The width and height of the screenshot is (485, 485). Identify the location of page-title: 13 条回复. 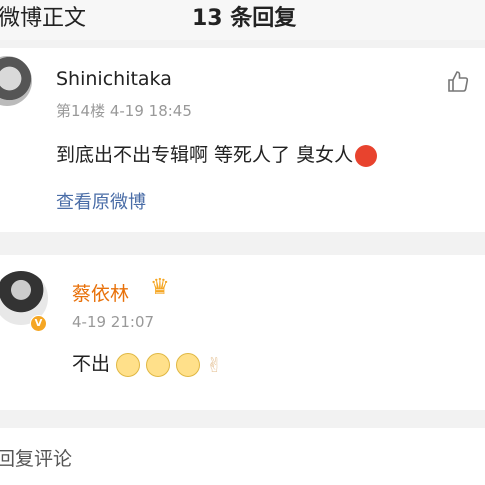
(244, 18).